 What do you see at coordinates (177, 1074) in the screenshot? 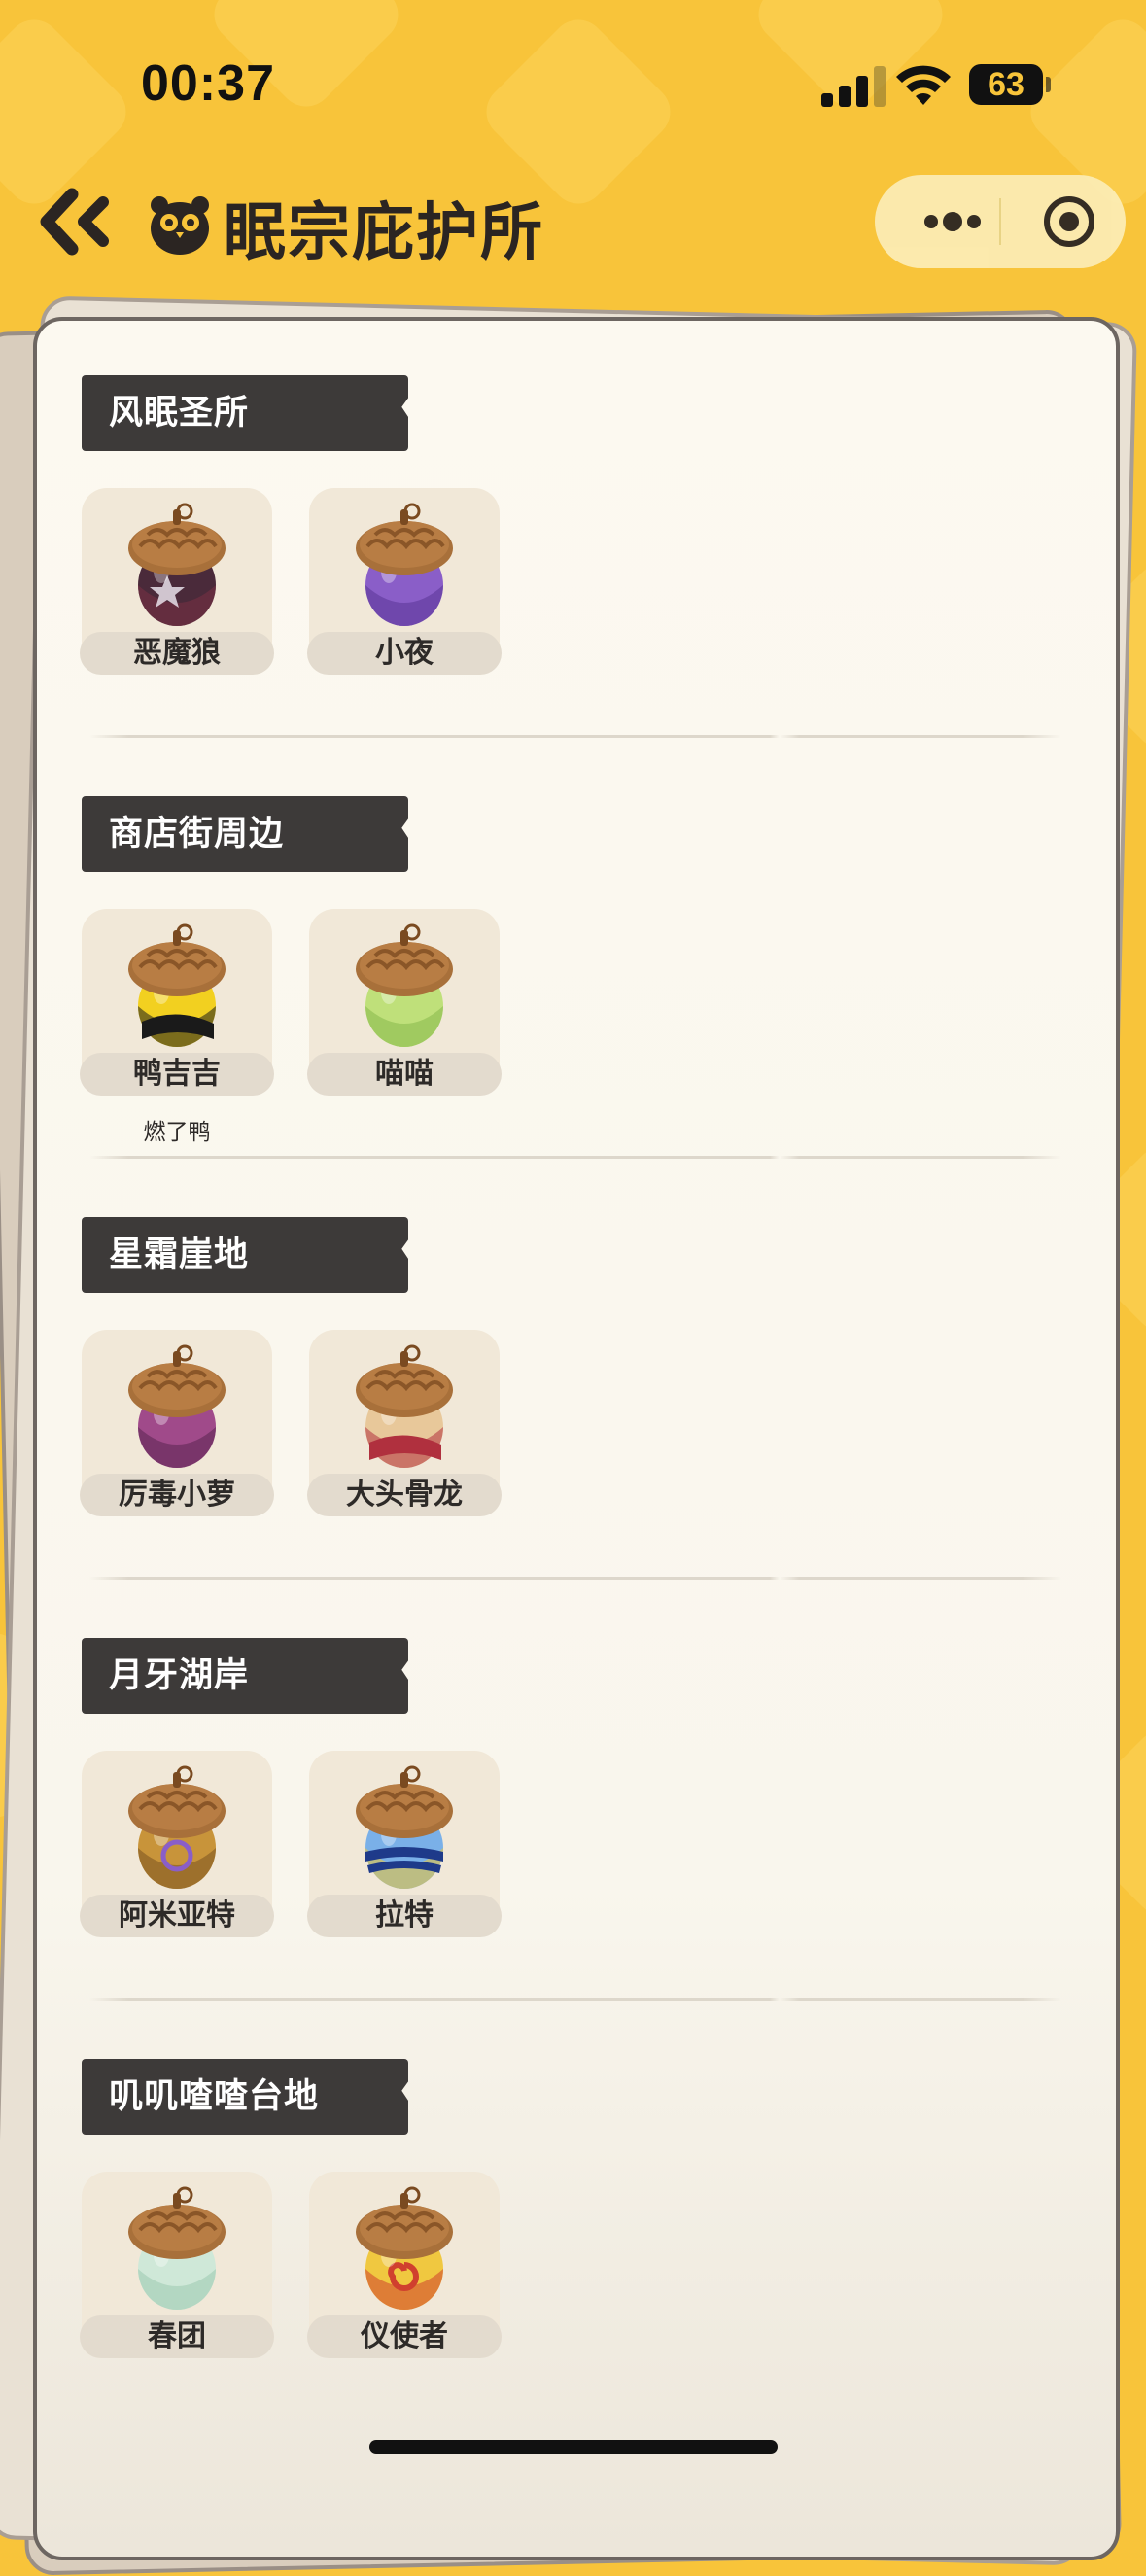
I see `creature-name: 鸭吉吉` at bounding box center [177, 1074].